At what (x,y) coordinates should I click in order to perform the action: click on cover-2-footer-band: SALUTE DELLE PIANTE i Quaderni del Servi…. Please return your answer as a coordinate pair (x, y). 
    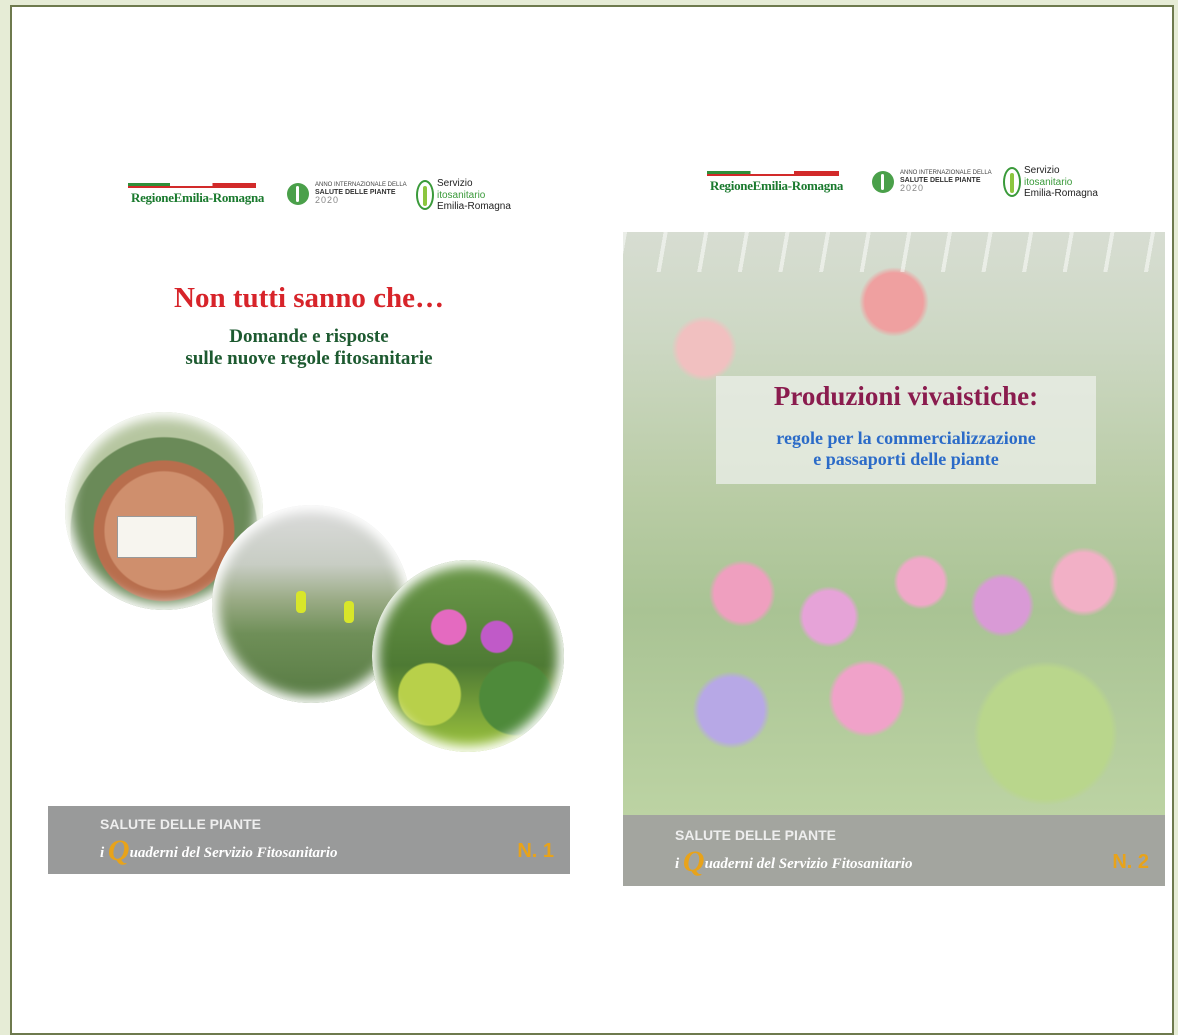
    Looking at the image, I should click on (894, 850).